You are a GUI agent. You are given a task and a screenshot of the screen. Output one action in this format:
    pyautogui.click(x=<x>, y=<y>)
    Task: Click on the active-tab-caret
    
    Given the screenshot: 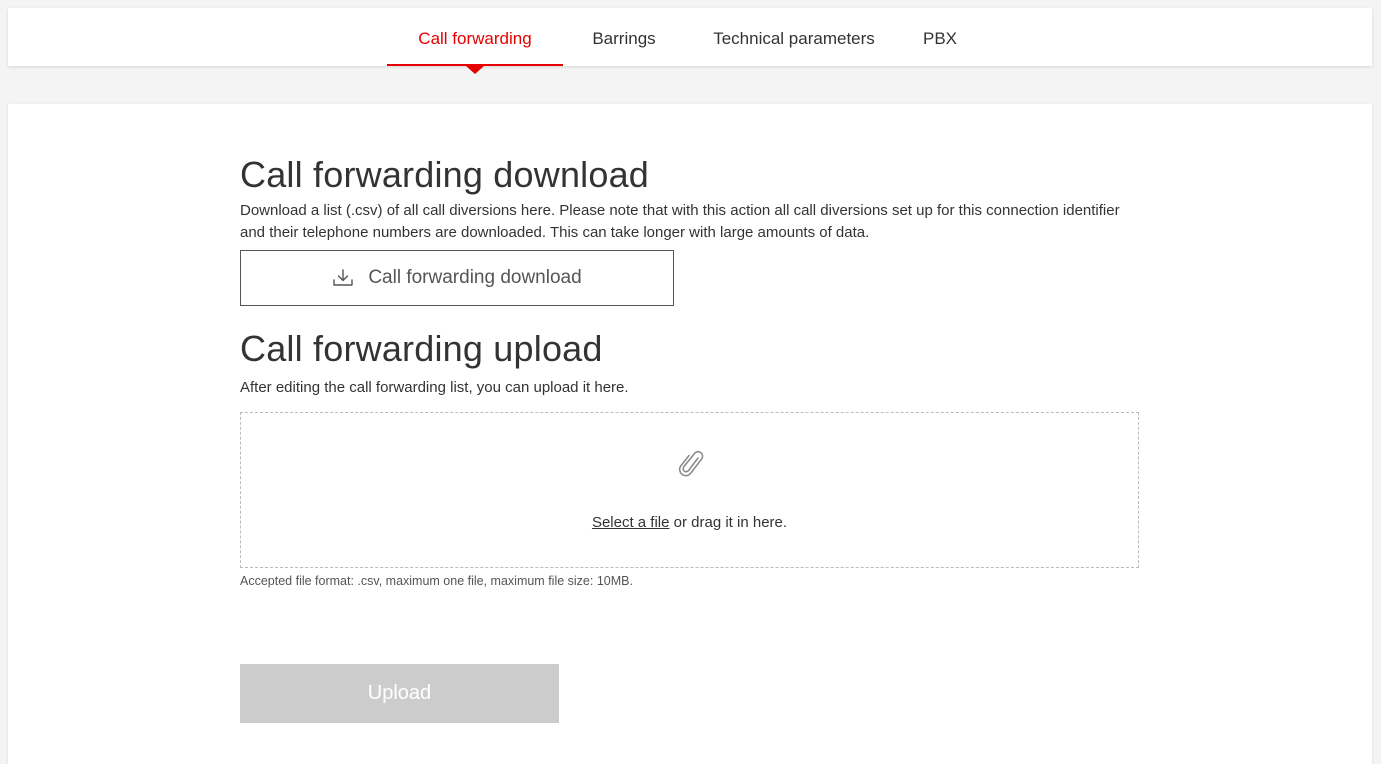 What is the action you would take?
    pyautogui.click(x=475, y=70)
    